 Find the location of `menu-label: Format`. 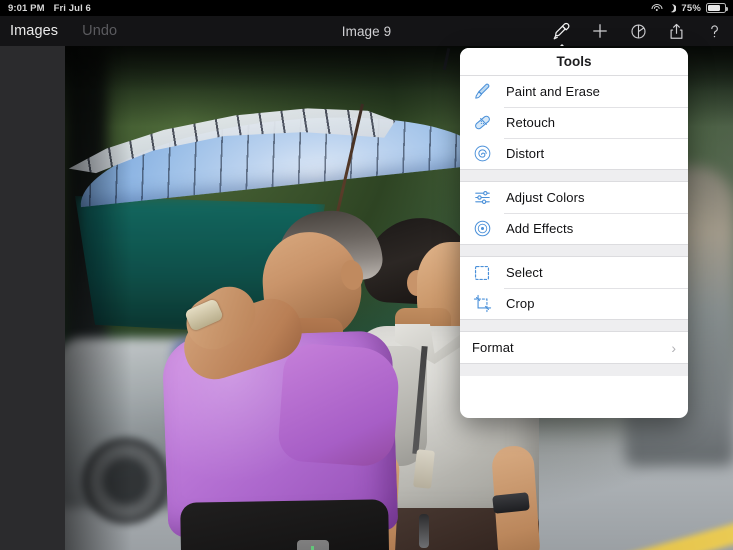

menu-label: Format is located at coordinates (493, 347).